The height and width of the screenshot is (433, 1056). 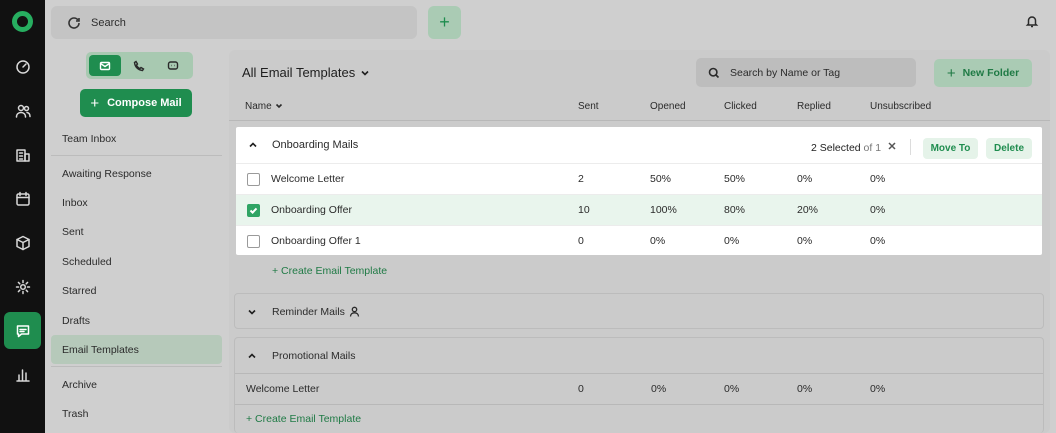 I want to click on row-clicked: 0%, so click(x=732, y=241).